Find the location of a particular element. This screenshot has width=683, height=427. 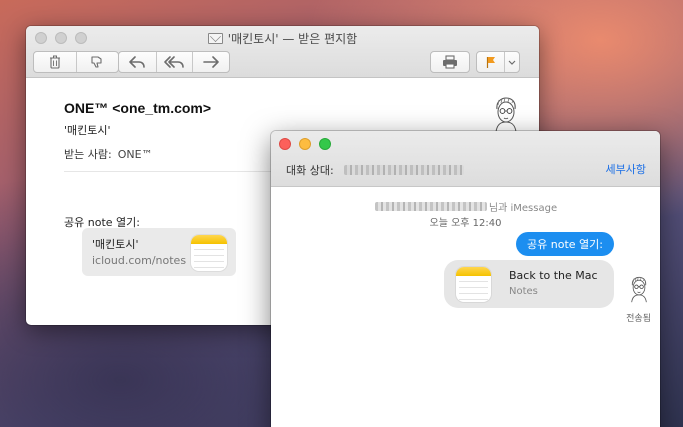

printer-icon is located at coordinates (450, 62).